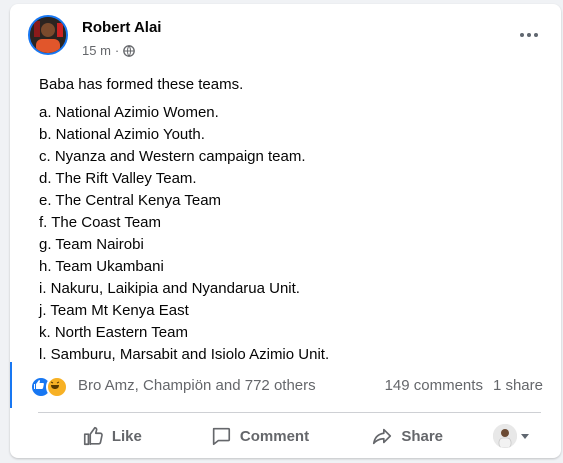  Describe the element at coordinates (129, 112) in the screenshot. I see `team-list-item: a. National Azimio Women.` at that location.